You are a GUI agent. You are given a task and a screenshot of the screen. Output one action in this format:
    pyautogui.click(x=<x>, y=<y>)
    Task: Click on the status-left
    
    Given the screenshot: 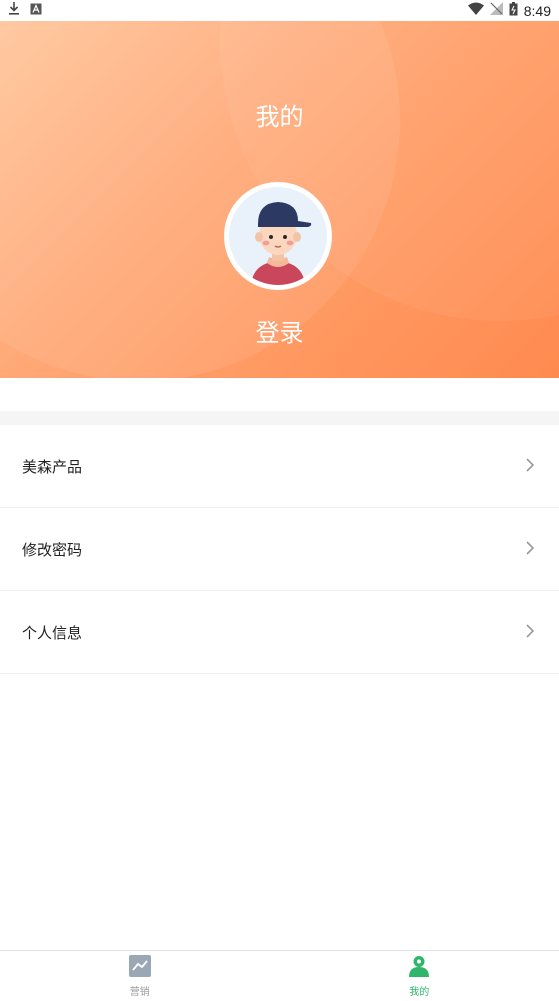 What is the action you would take?
    pyautogui.click(x=25, y=10)
    